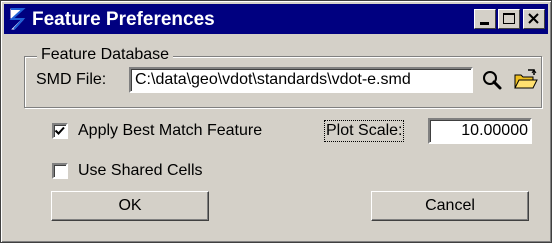  Describe the element at coordinates (364, 131) in the screenshot. I see `plot-scale-label: Plot Scale:` at that location.